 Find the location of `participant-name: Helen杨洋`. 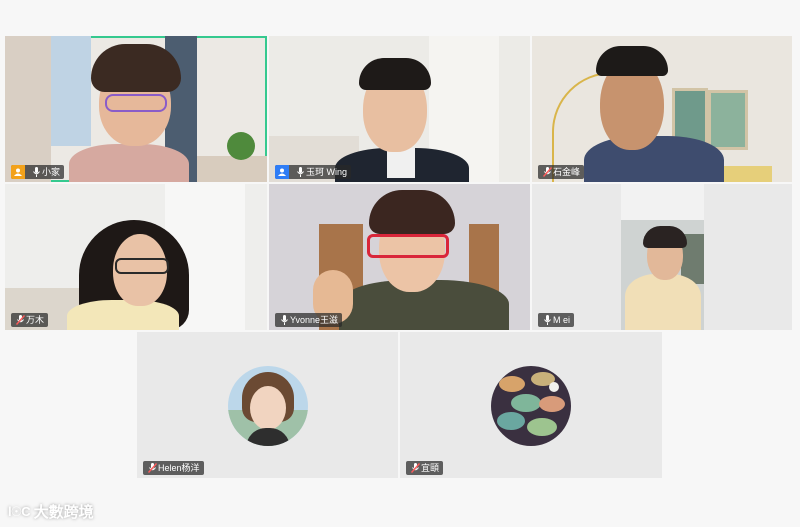

participant-name: Helen杨洋 is located at coordinates (179, 468).